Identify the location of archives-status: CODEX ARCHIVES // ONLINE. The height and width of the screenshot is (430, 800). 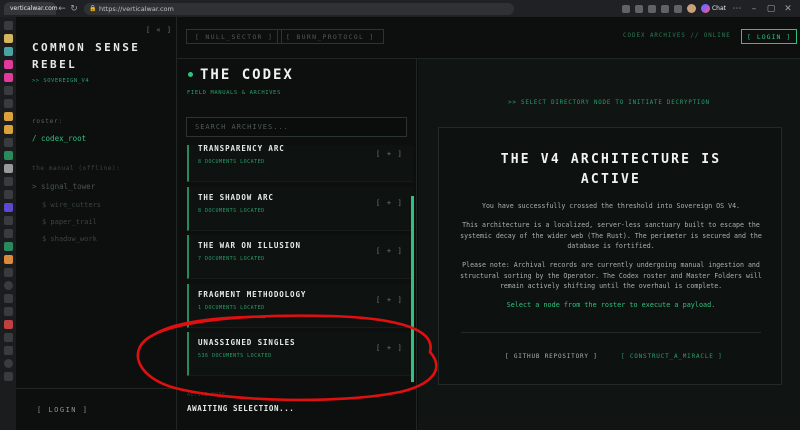
(677, 36).